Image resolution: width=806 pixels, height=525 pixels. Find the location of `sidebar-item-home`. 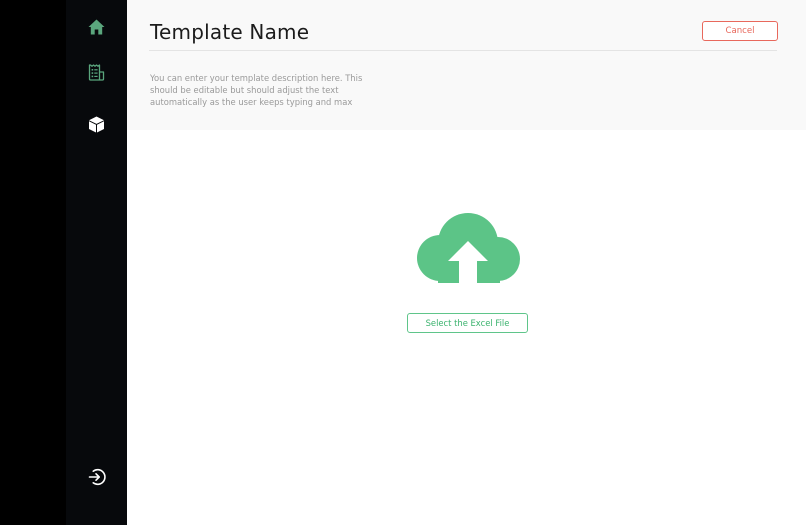

sidebar-item-home is located at coordinates (96, 27).